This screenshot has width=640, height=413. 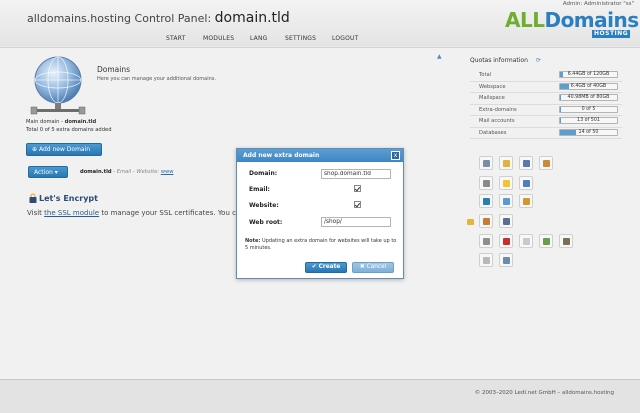 I want to click on chart-icon-glyph, so click(x=546, y=241).